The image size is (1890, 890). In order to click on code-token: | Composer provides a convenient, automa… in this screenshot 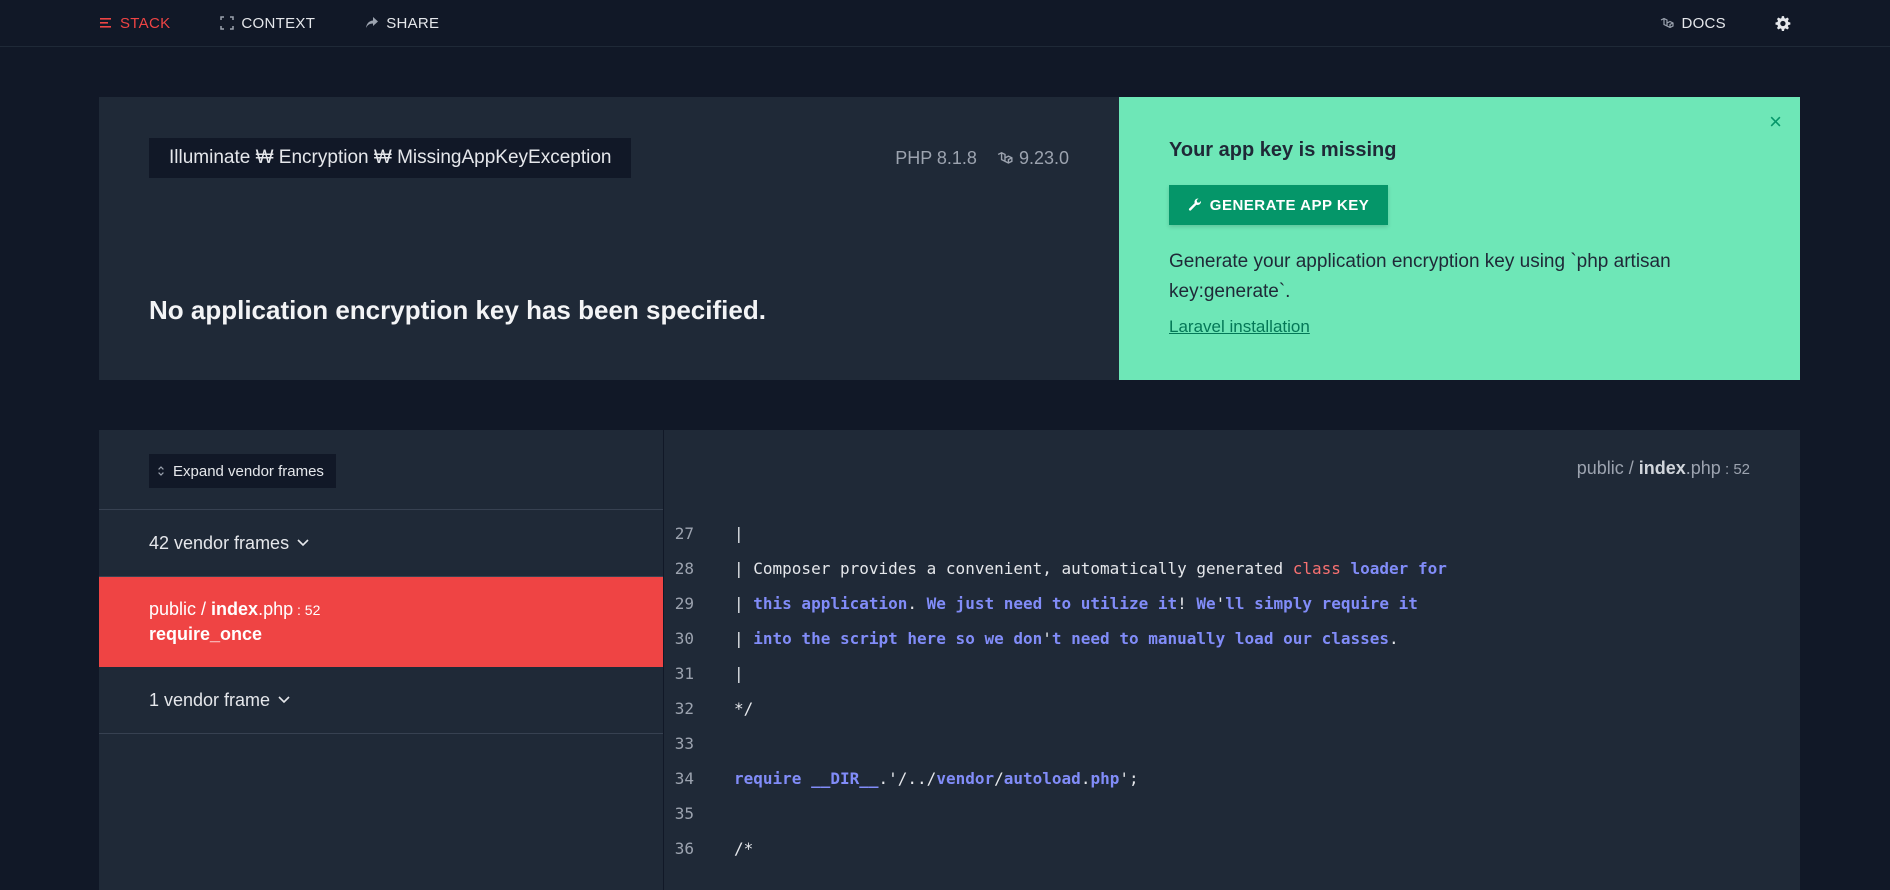, I will do `click(1013, 568)`.